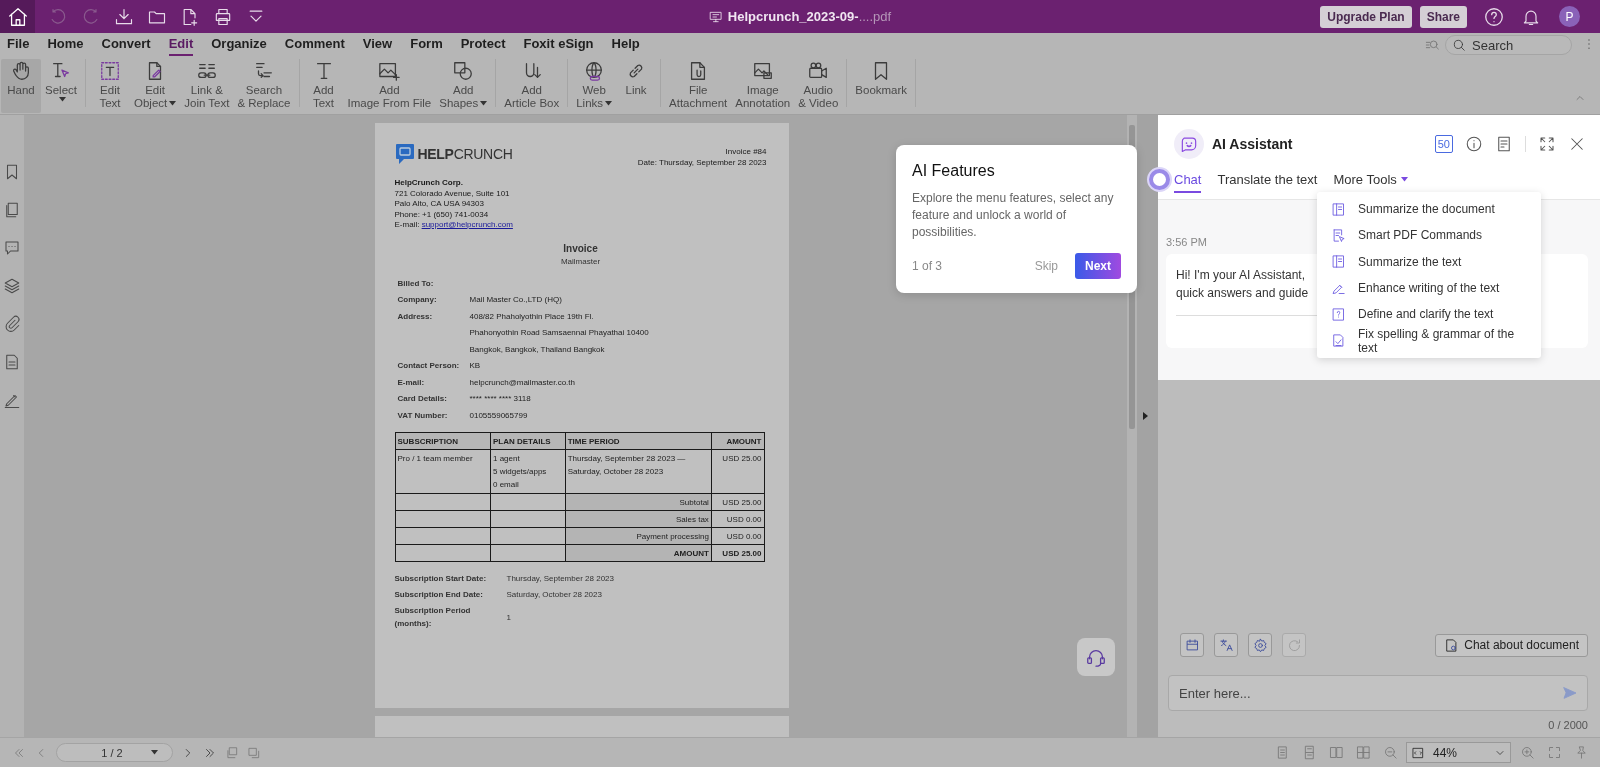 This screenshot has width=1600, height=767. What do you see at coordinates (232, 752) in the screenshot?
I see `pages-icon` at bounding box center [232, 752].